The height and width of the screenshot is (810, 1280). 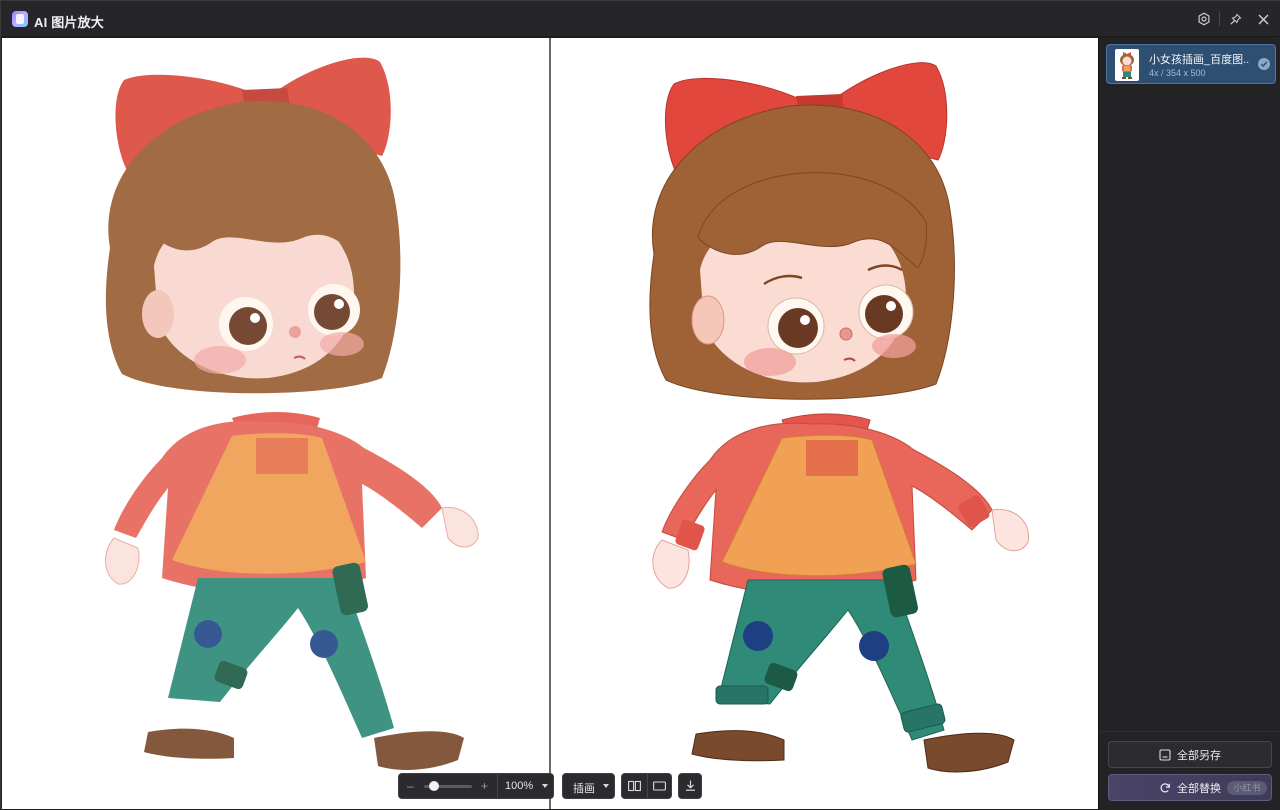 What do you see at coordinates (410, 786) in the screenshot?
I see `zoom-out-button: –` at bounding box center [410, 786].